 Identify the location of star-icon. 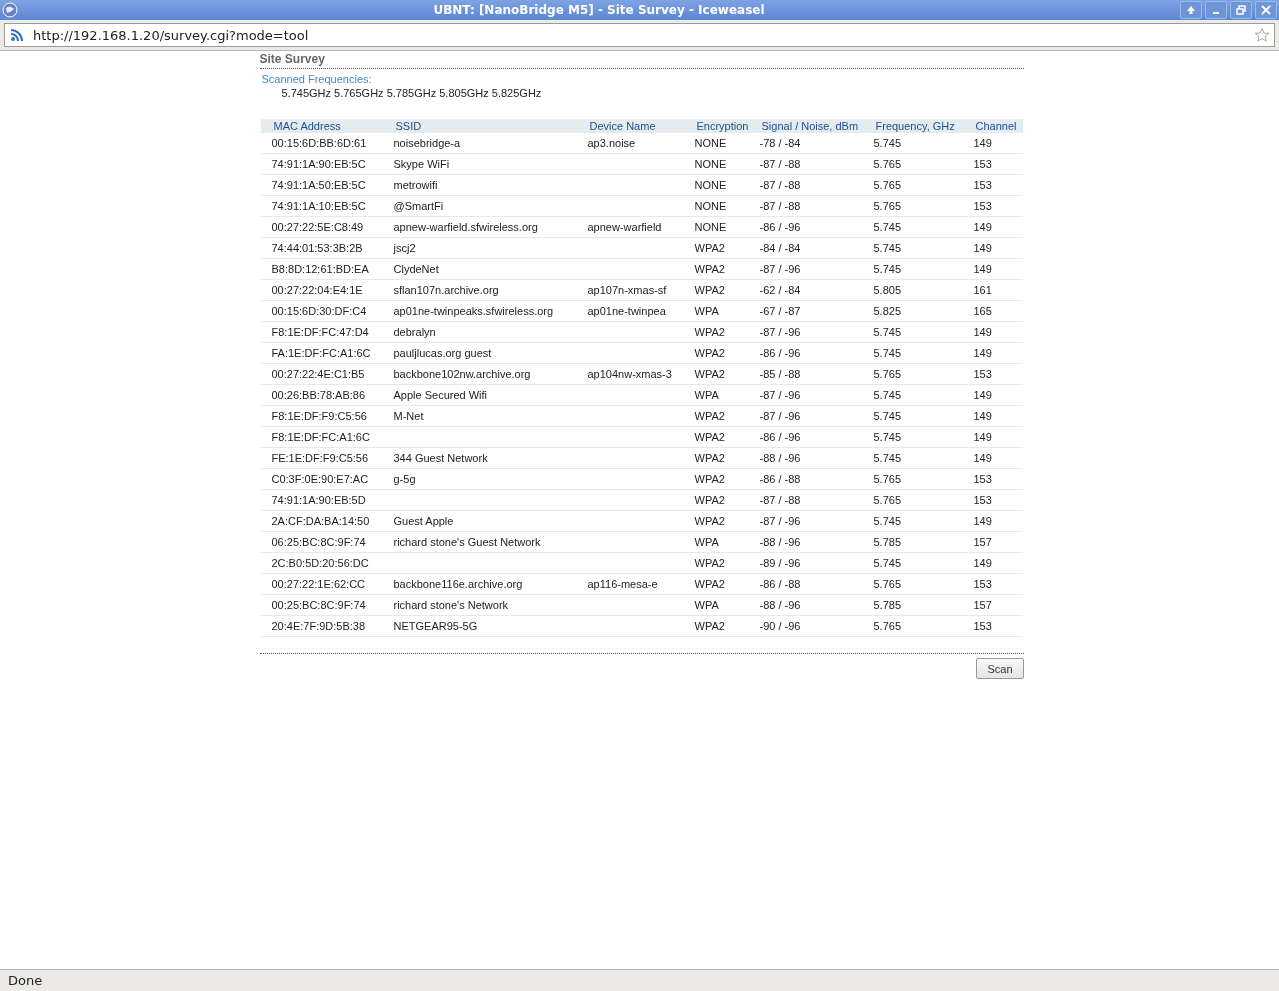
(1262, 35).